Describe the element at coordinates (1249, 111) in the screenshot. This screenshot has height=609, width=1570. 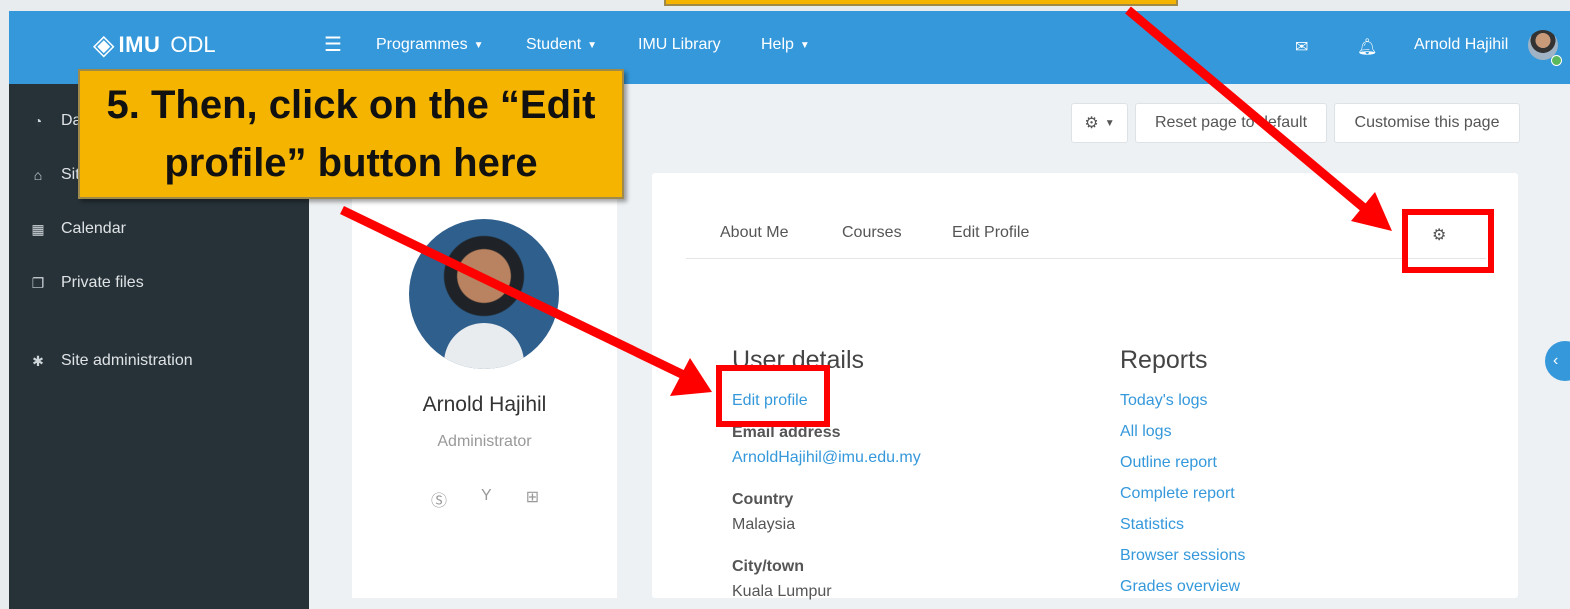
I see `arrow-to-gear` at that location.